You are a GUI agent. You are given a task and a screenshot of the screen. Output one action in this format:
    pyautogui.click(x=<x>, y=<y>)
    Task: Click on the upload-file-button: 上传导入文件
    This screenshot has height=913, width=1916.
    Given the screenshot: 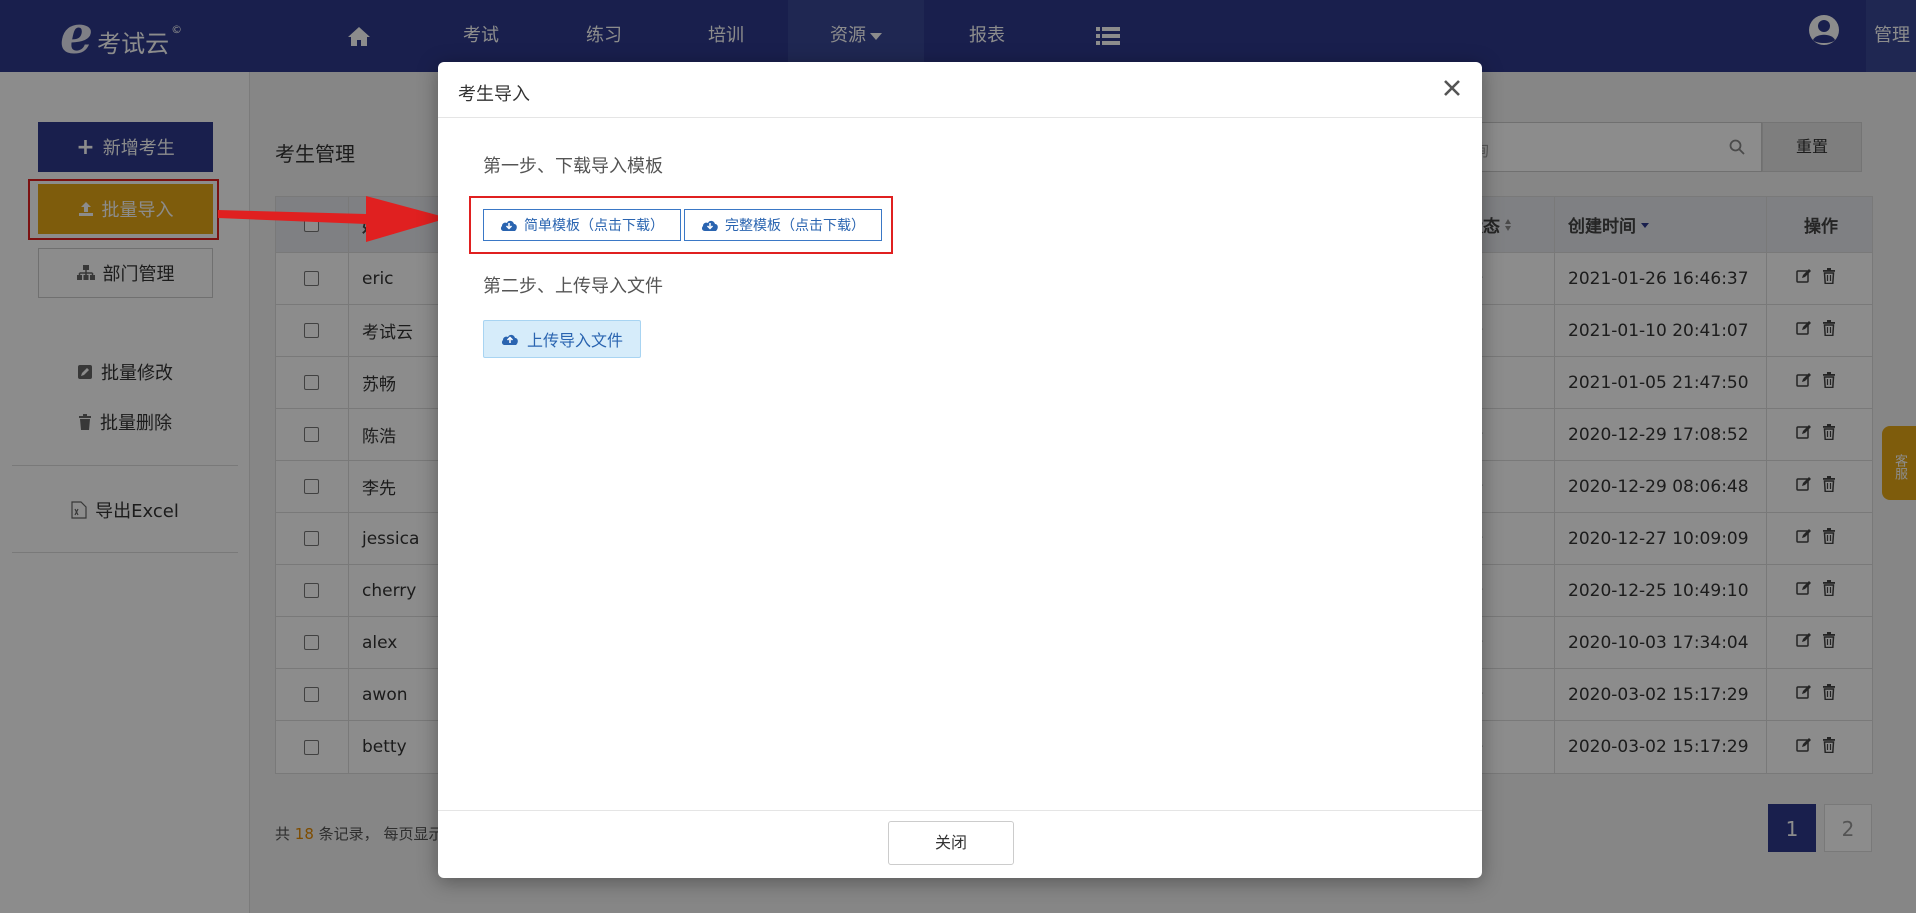 What is the action you would take?
    pyautogui.click(x=562, y=339)
    